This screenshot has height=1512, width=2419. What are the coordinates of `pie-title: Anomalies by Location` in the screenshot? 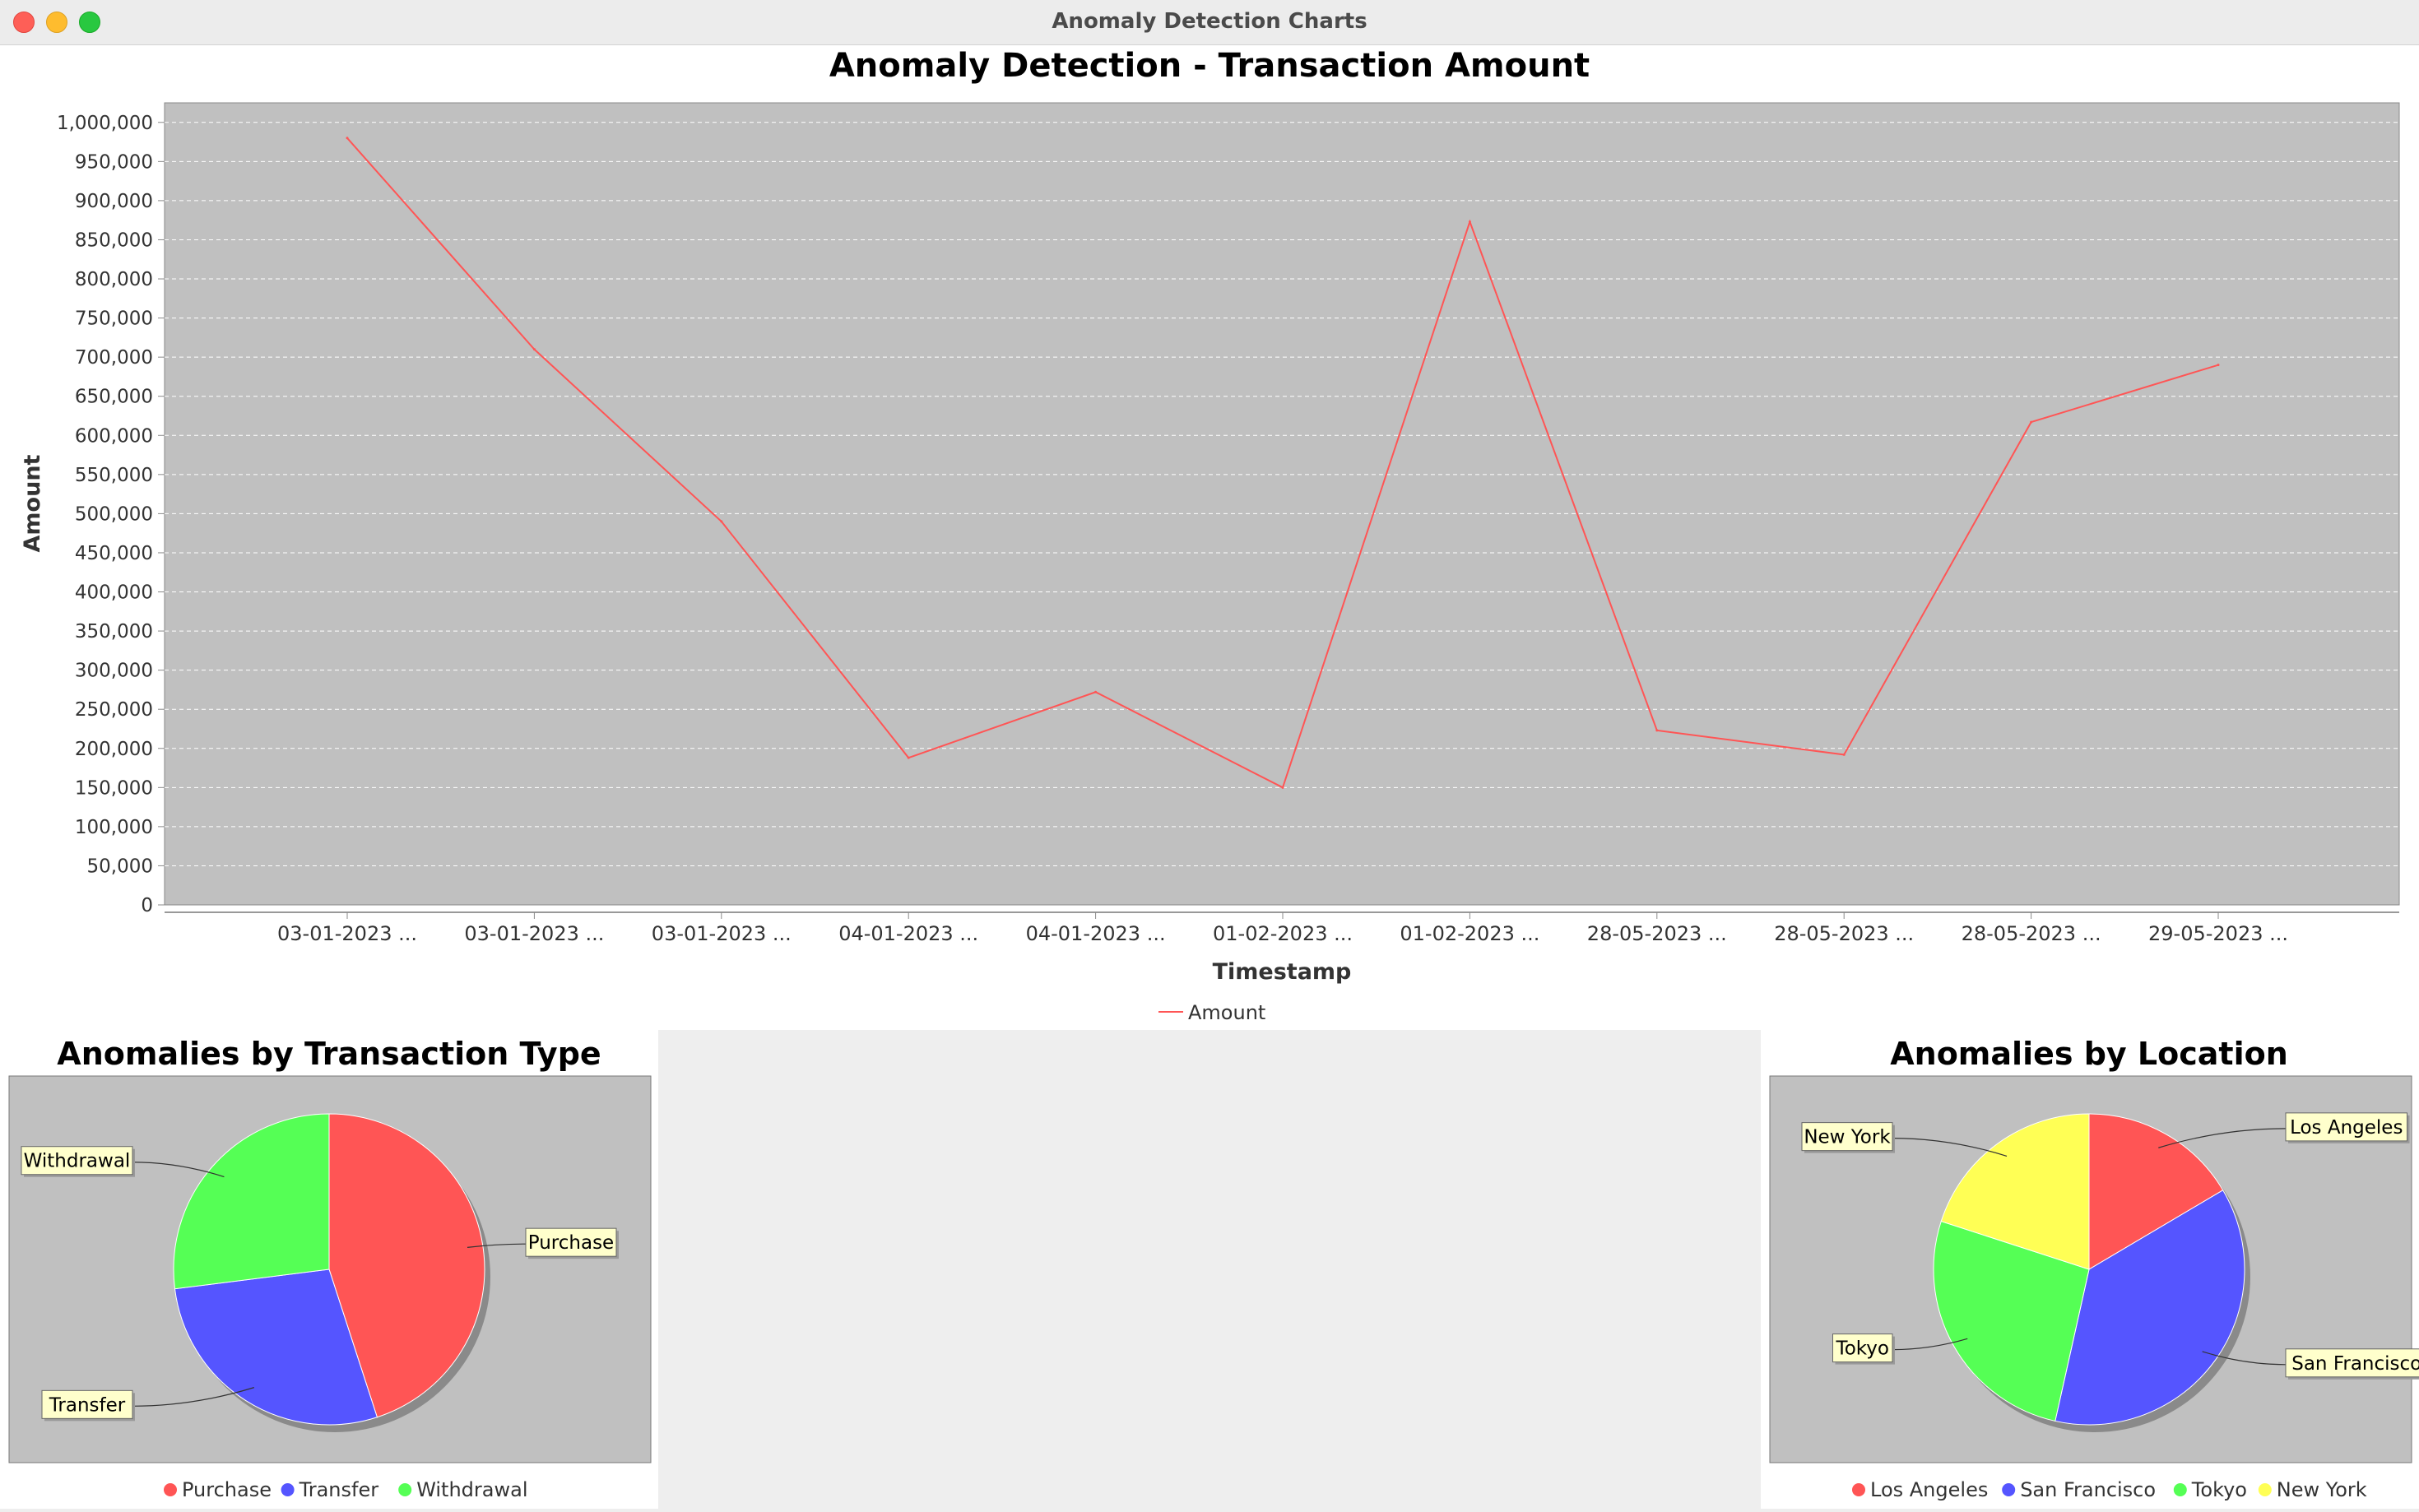 It's located at (2089, 1054).